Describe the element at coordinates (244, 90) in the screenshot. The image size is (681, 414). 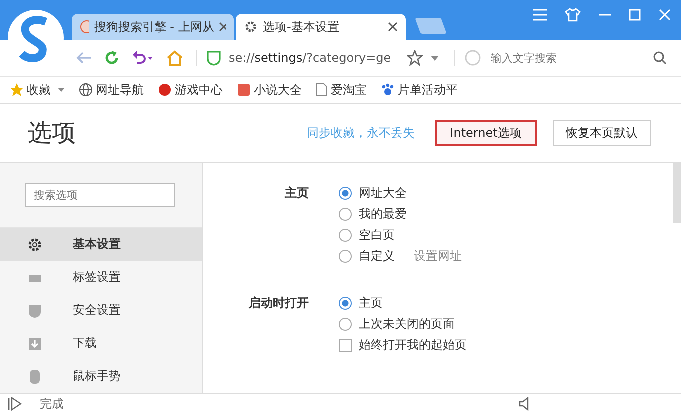
I see `book-icon` at that location.